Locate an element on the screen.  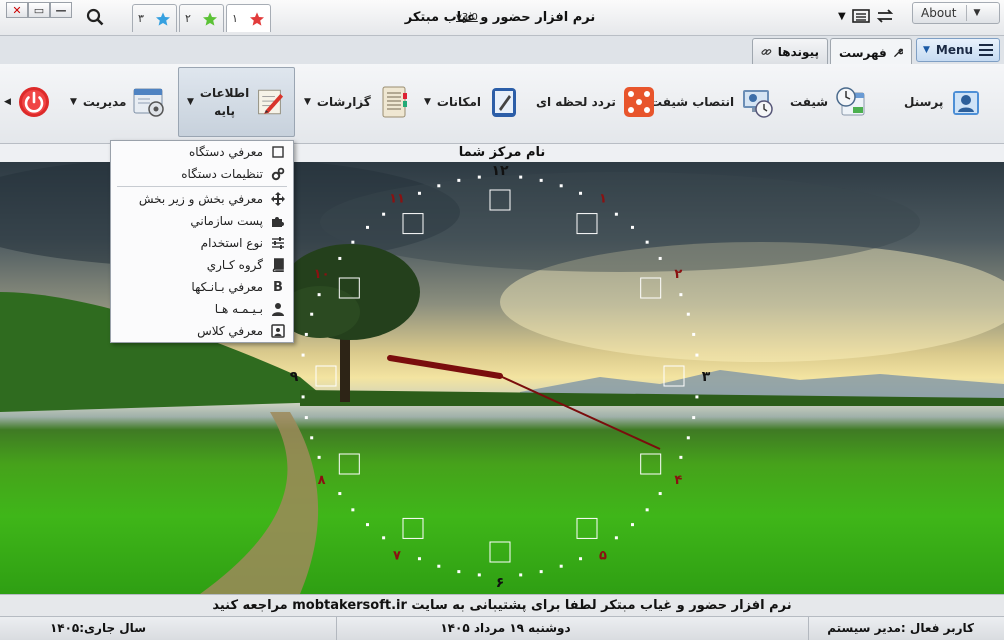
shift-assign-button: انتصاب شیفت is located at coordinates (712, 102).